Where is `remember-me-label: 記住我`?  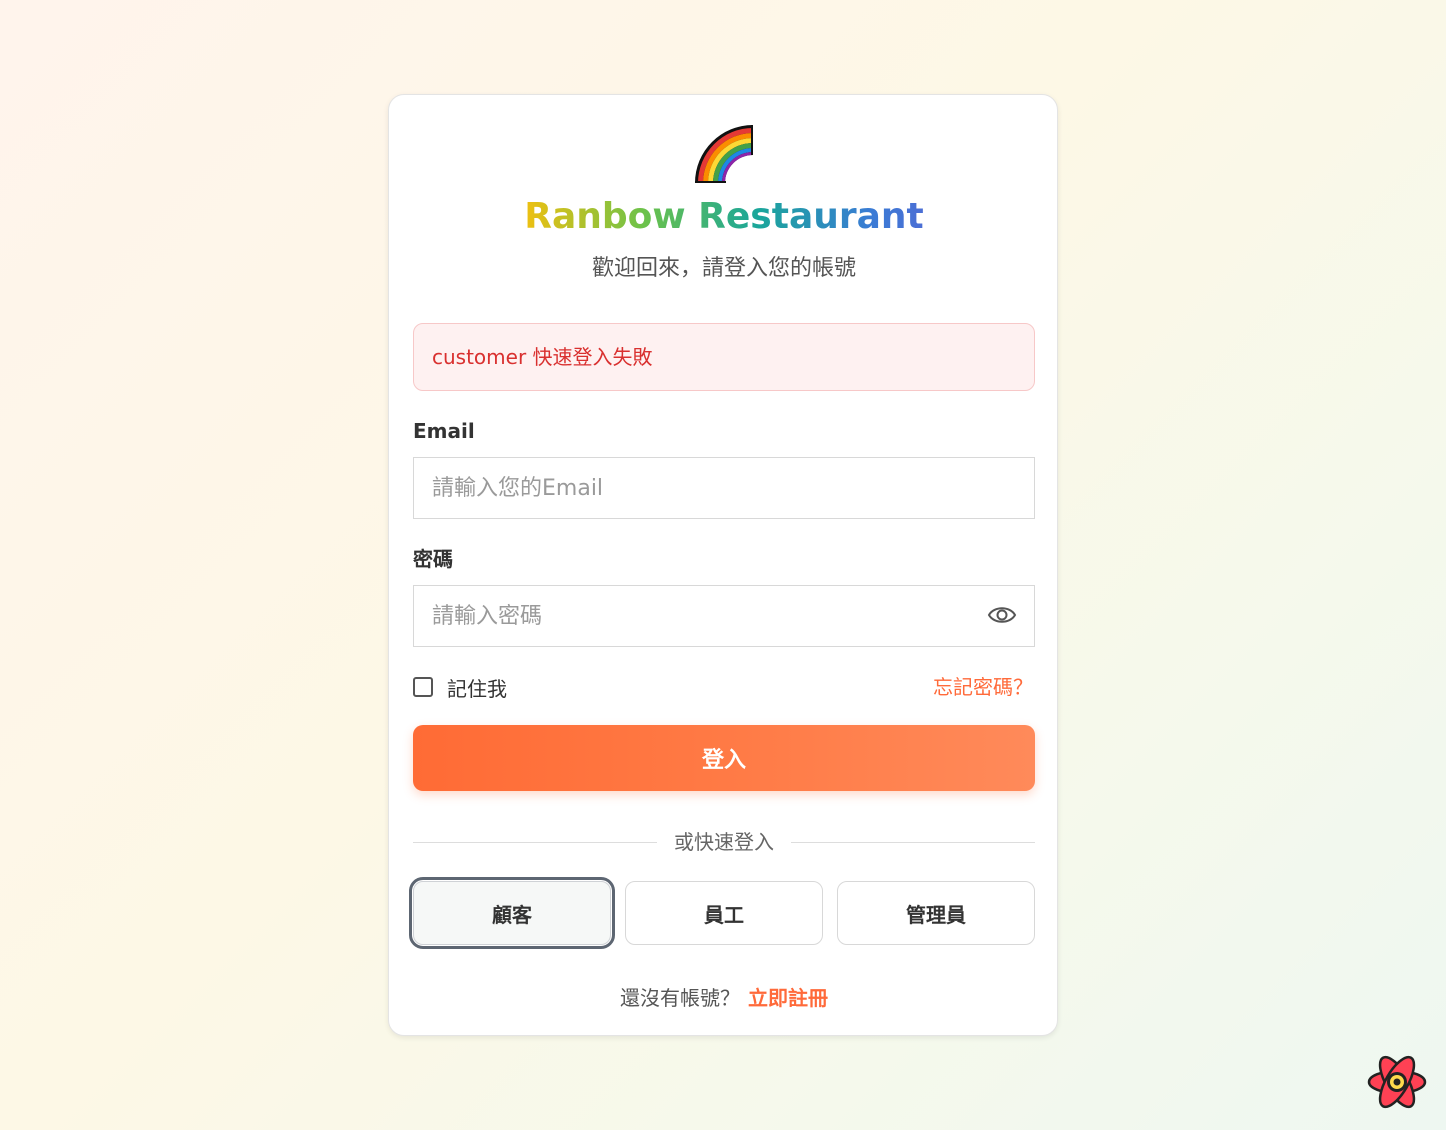
remember-me-label: 記住我 is located at coordinates (477, 688).